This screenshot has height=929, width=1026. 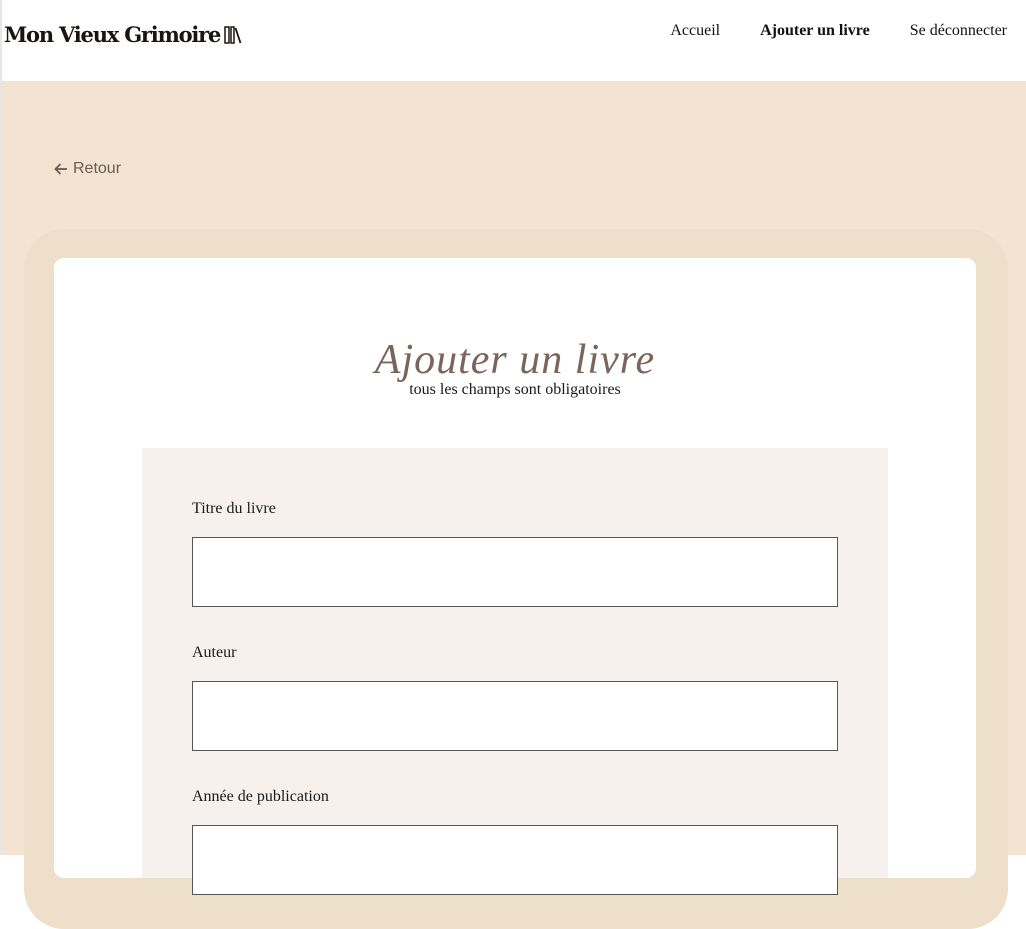 What do you see at coordinates (233, 34) in the screenshot?
I see `books-icon` at bounding box center [233, 34].